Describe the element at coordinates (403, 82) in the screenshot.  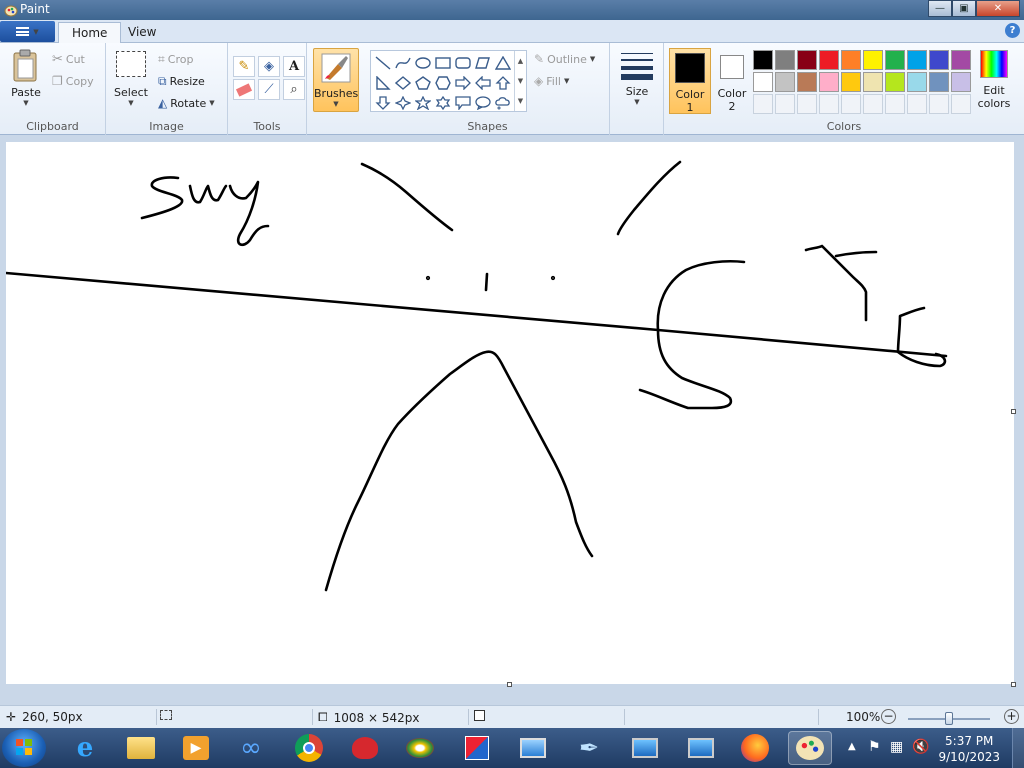
I see `diamond-shape` at that location.